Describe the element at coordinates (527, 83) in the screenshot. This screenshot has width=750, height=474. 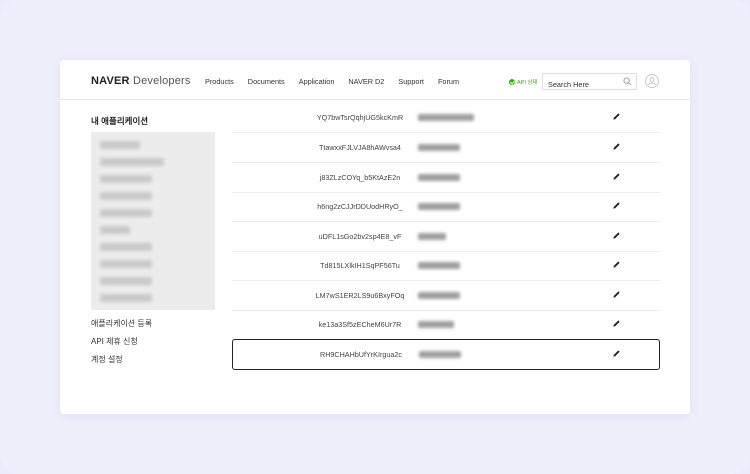
I see `api-status-label: API 상태` at that location.